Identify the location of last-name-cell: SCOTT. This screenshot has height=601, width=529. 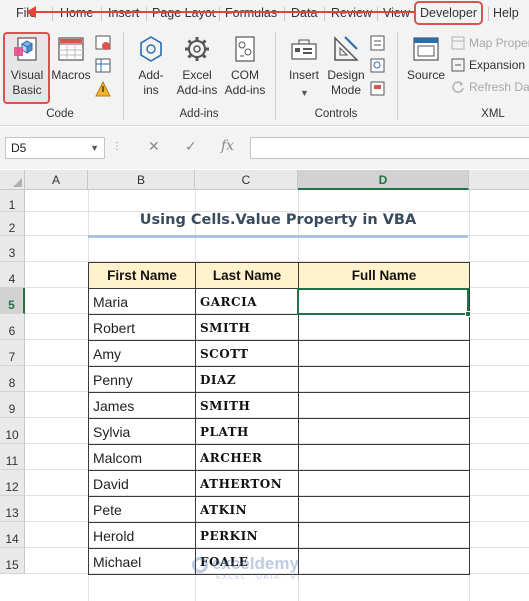
(247, 353).